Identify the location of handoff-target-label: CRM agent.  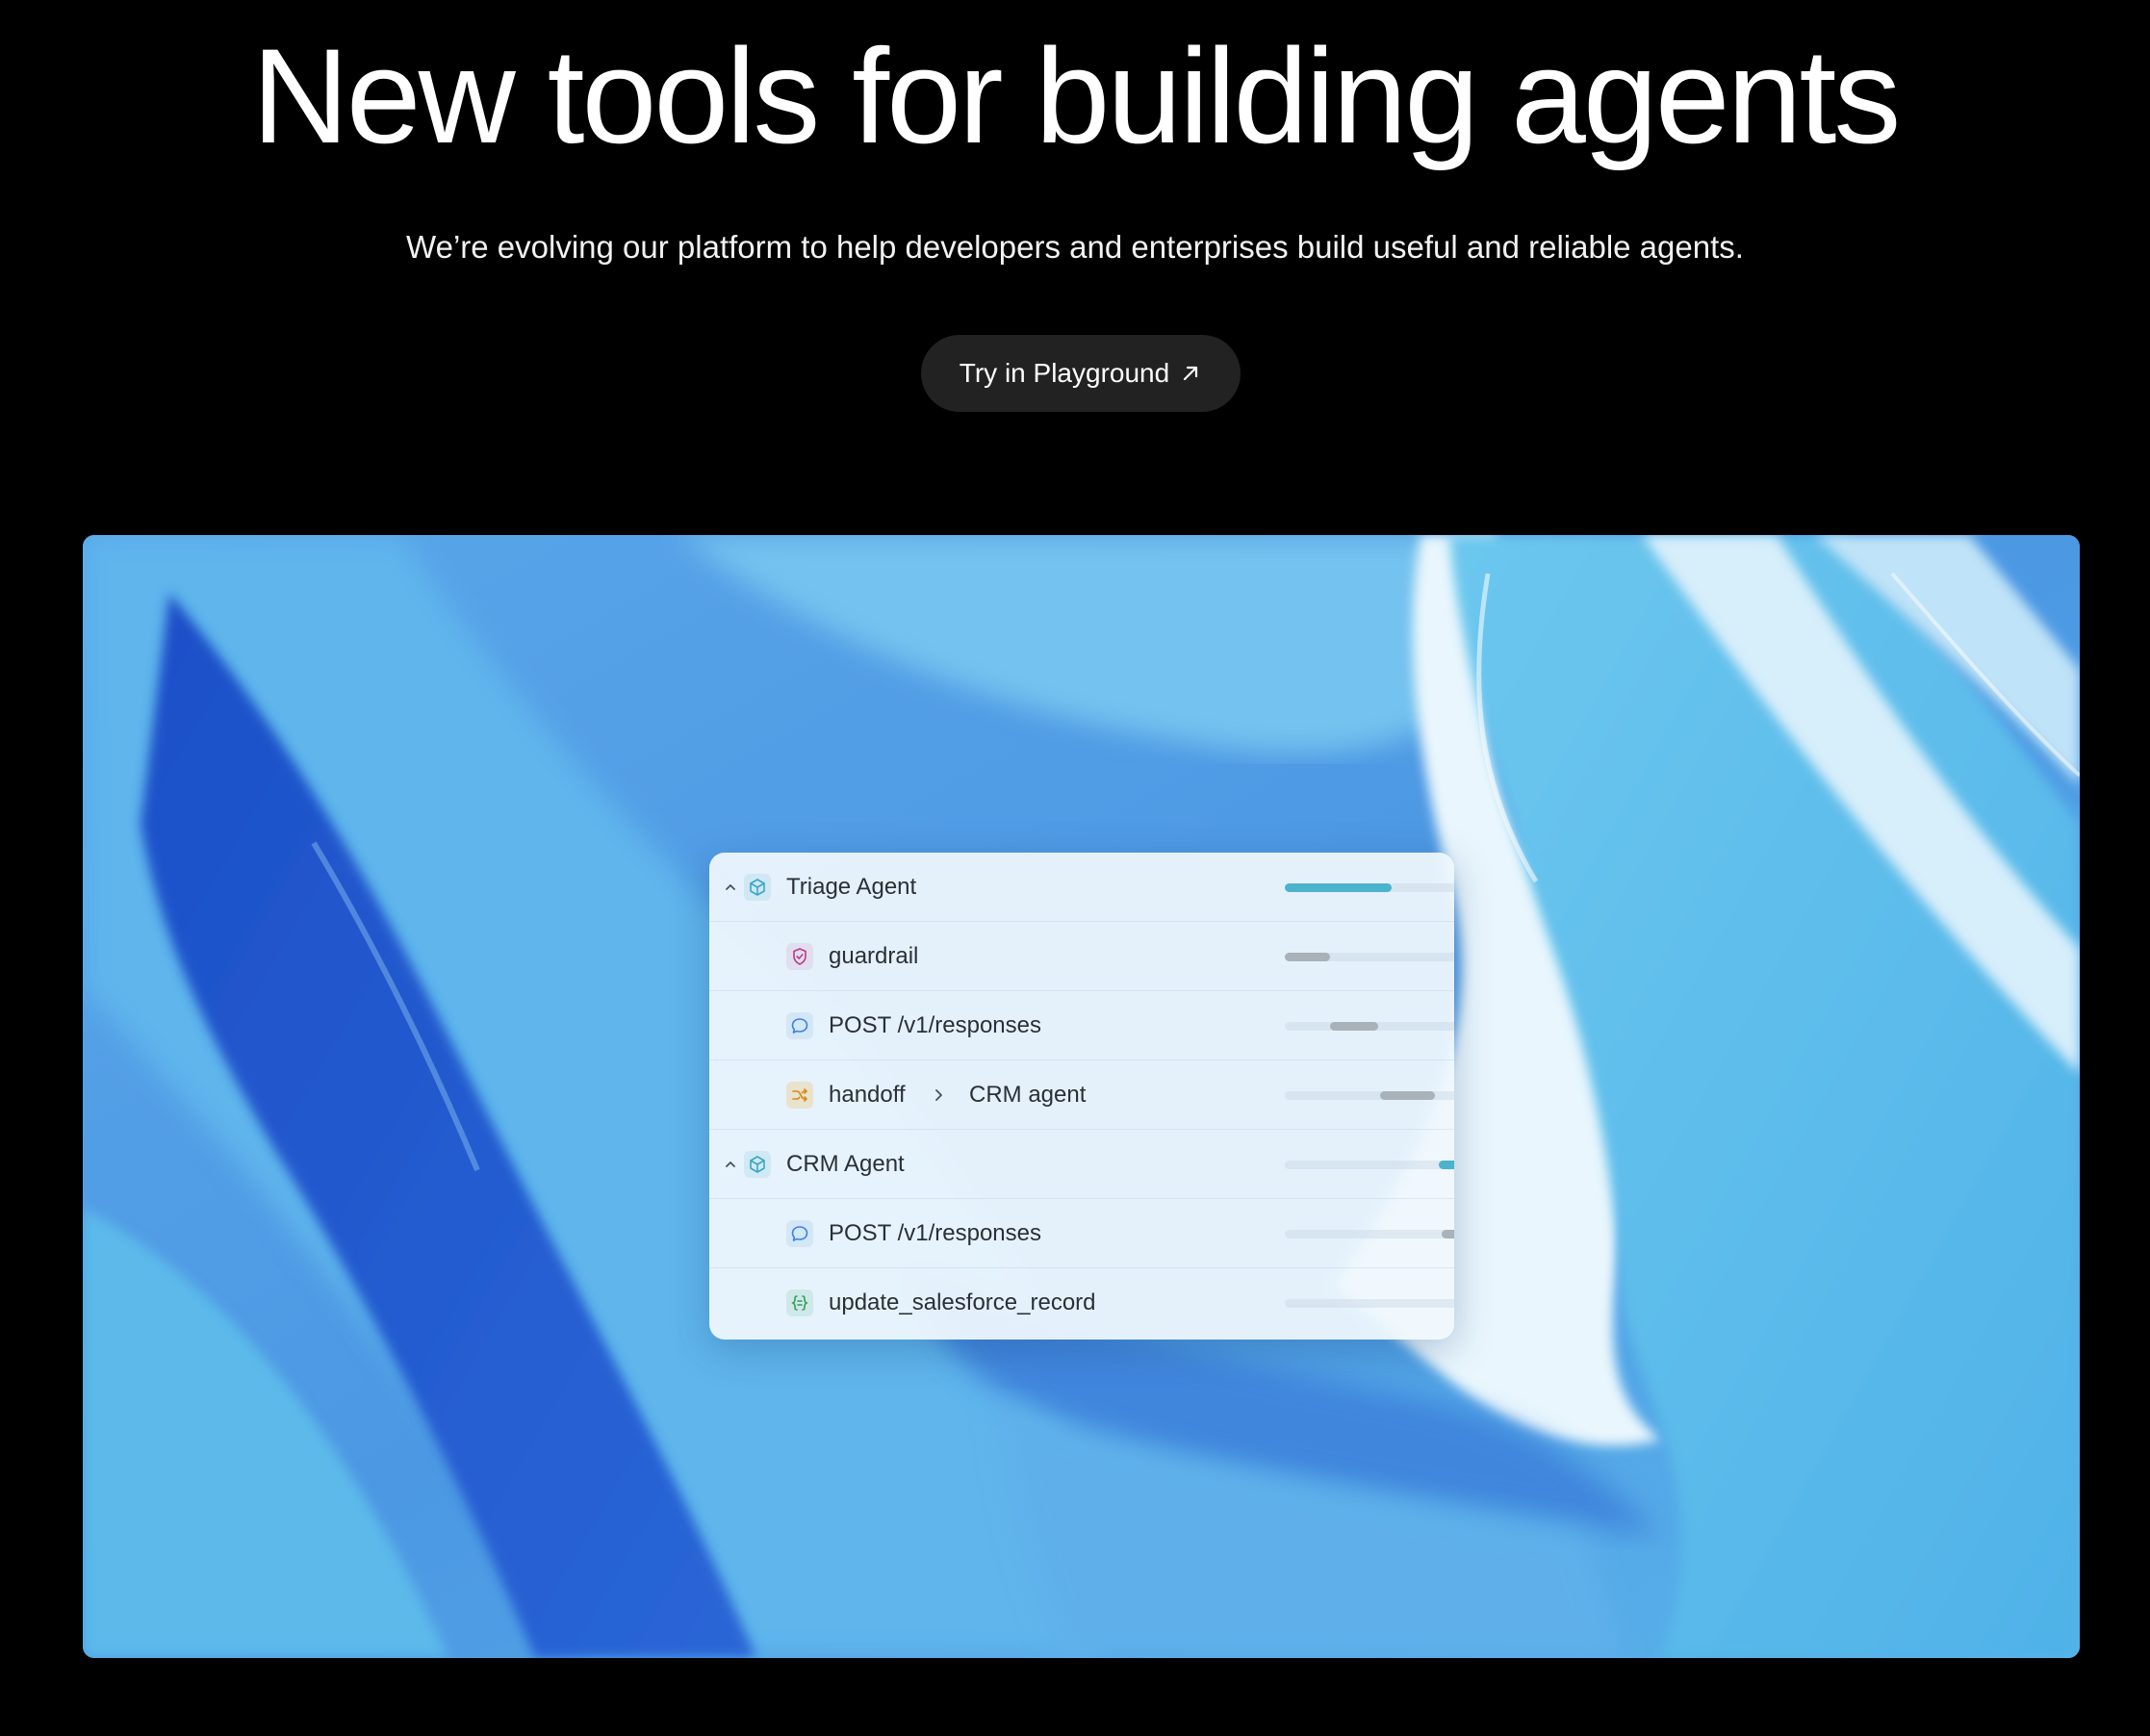
(1028, 1095).